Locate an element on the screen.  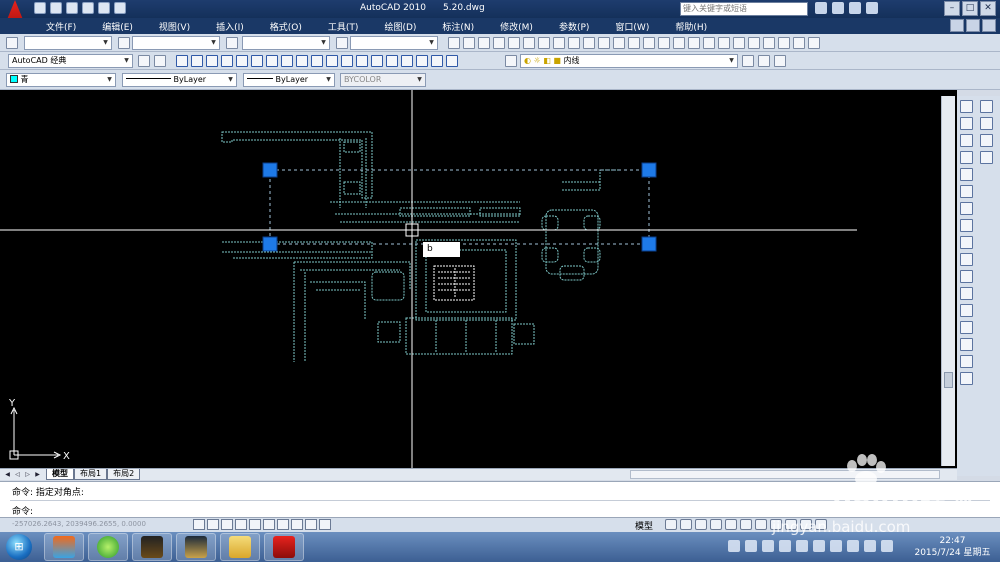
stretch-icon is located at coordinates (966, 242).